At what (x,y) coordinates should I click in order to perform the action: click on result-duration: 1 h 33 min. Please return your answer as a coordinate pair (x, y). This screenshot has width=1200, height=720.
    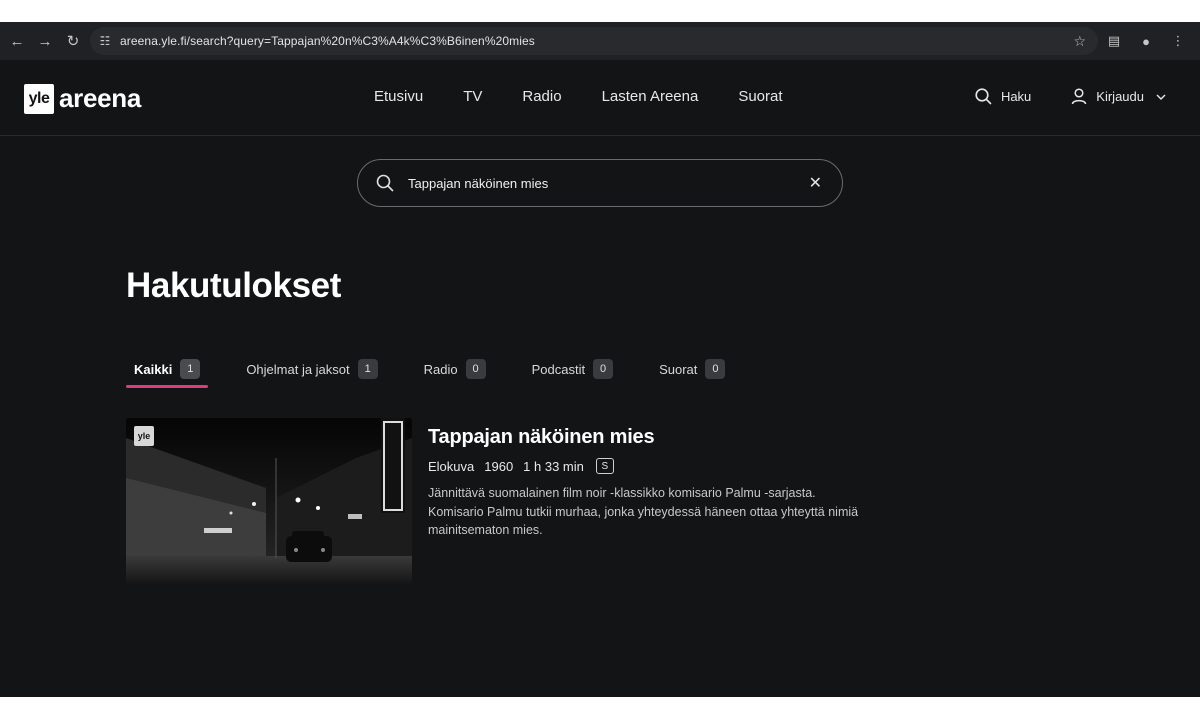
    Looking at the image, I should click on (553, 466).